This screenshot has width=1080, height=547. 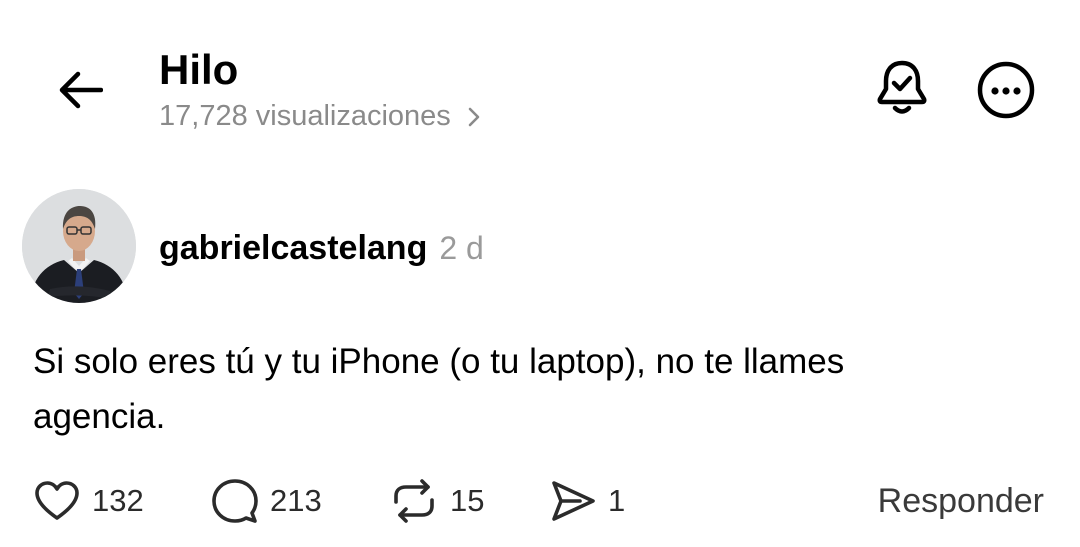 I want to click on share-count: 1, so click(x=617, y=500).